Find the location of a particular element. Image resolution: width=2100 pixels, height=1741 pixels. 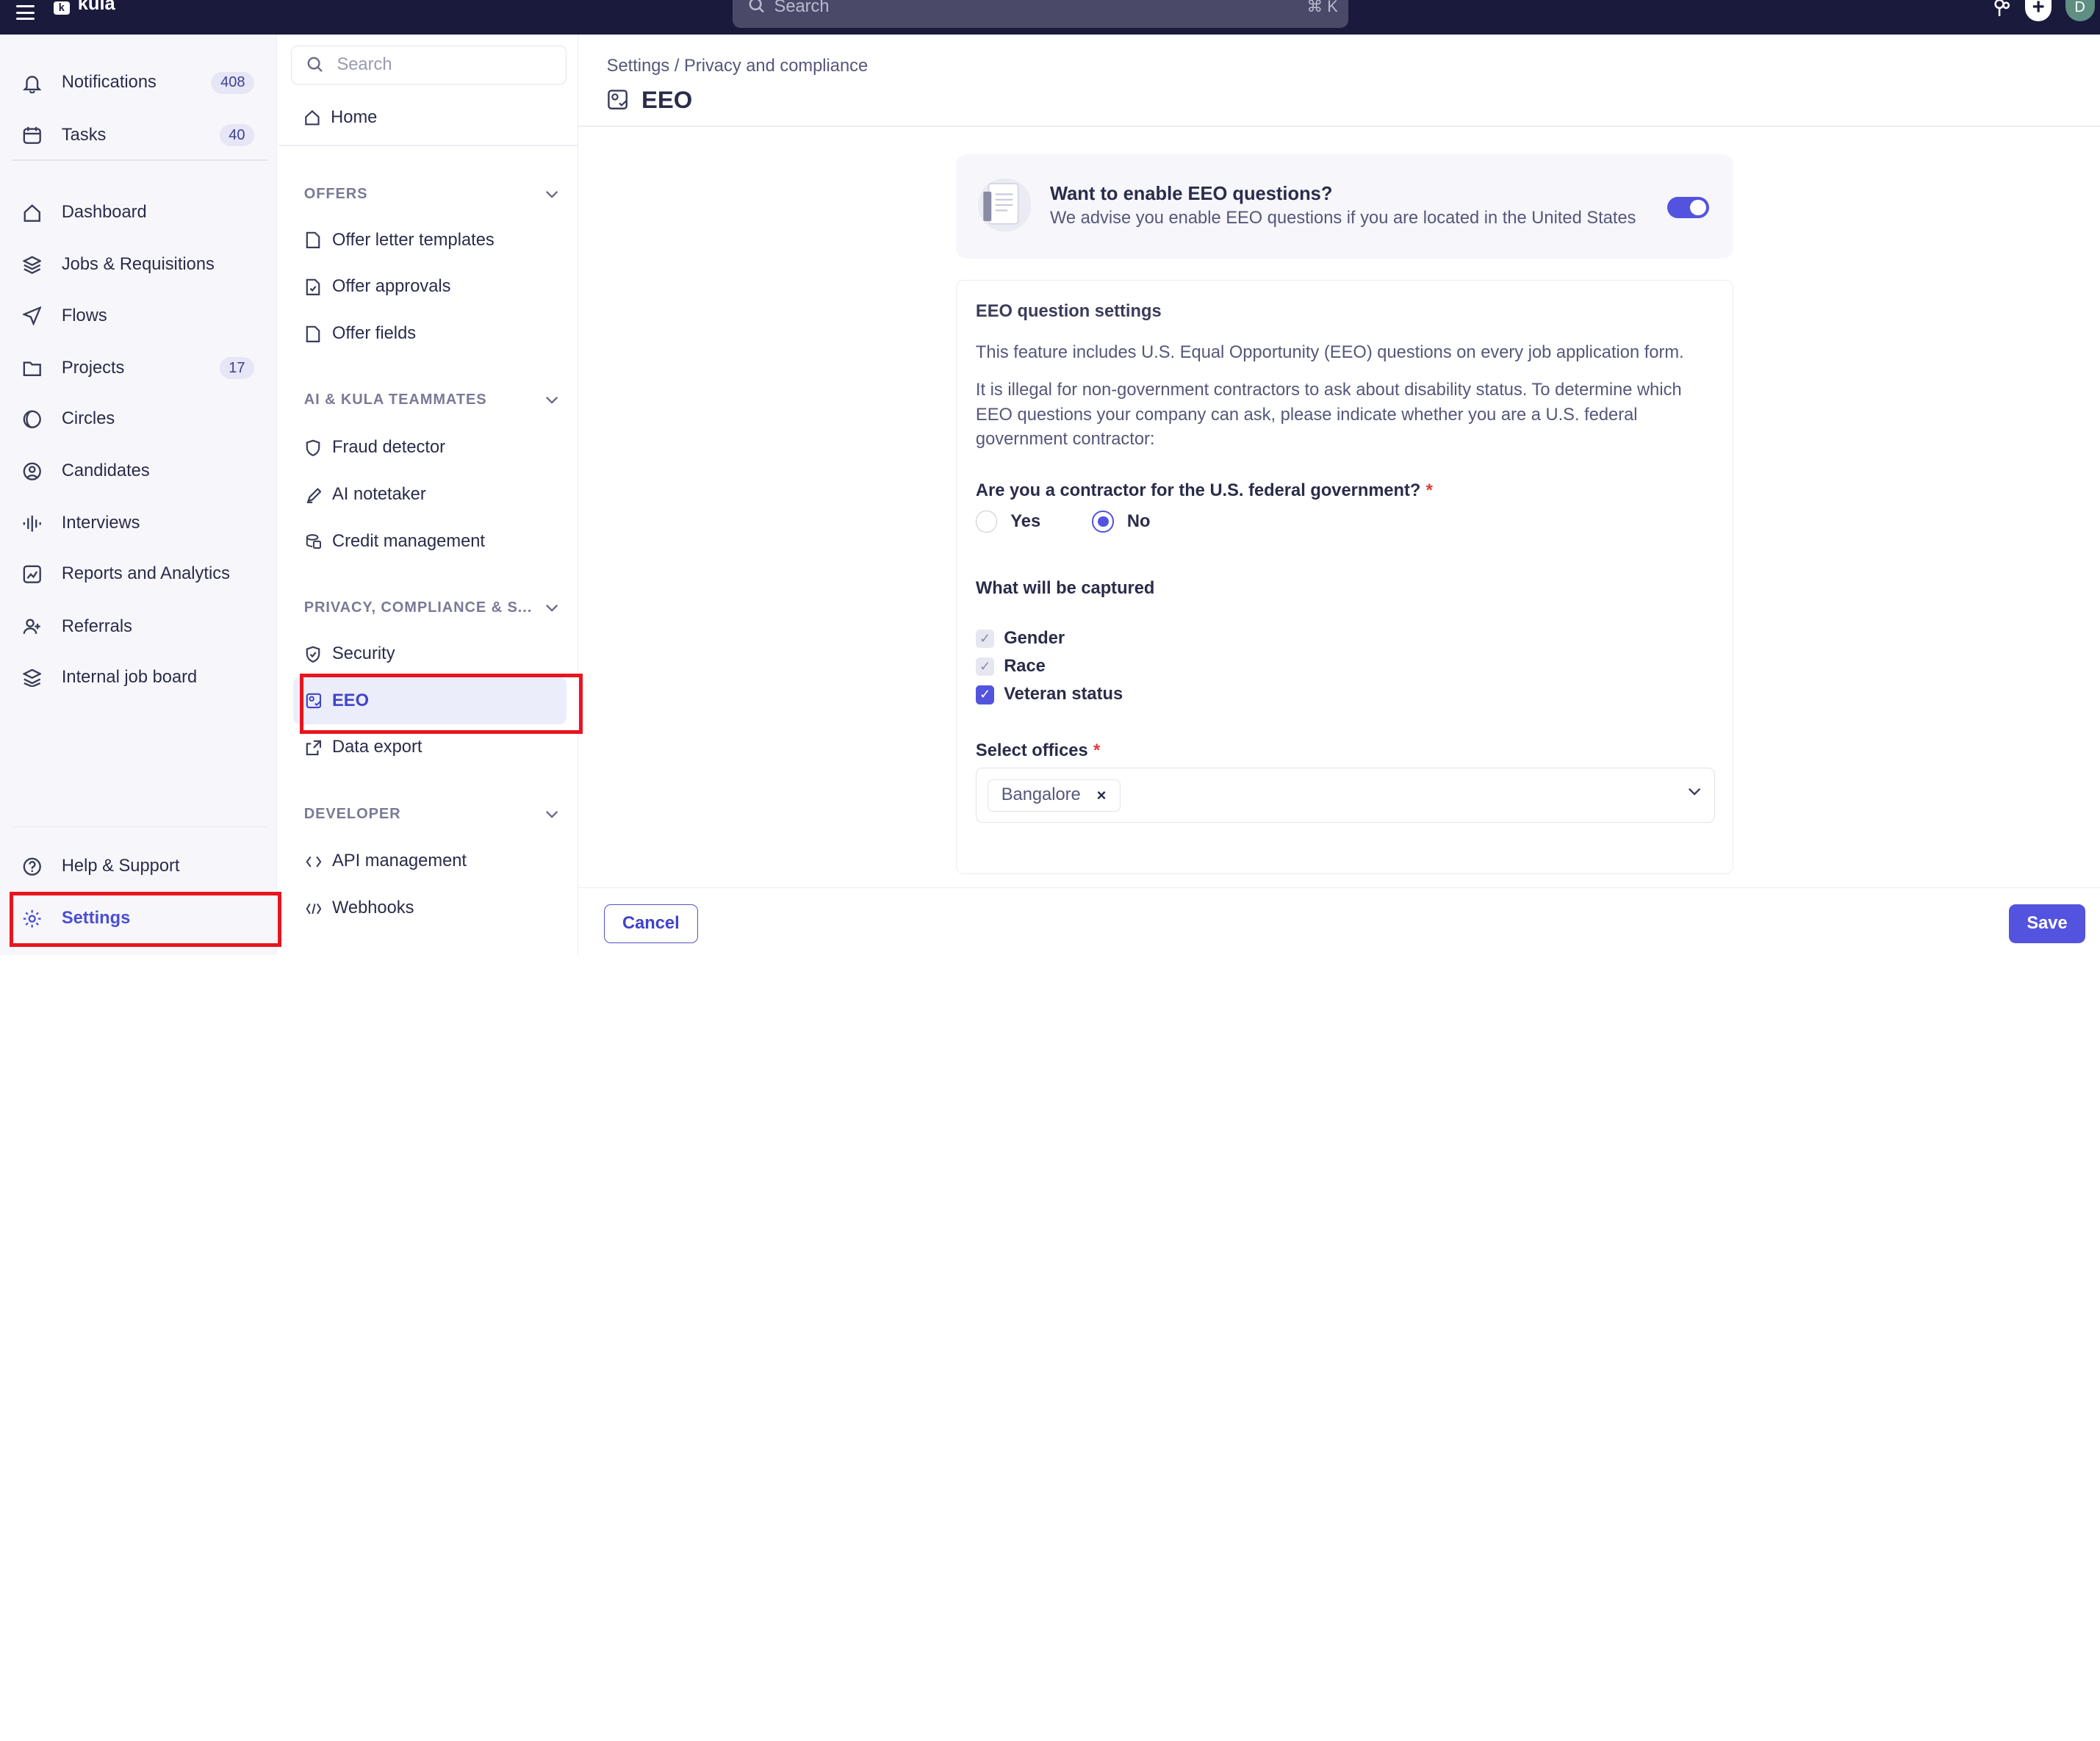

nav-label: Referrals is located at coordinates (96, 626).